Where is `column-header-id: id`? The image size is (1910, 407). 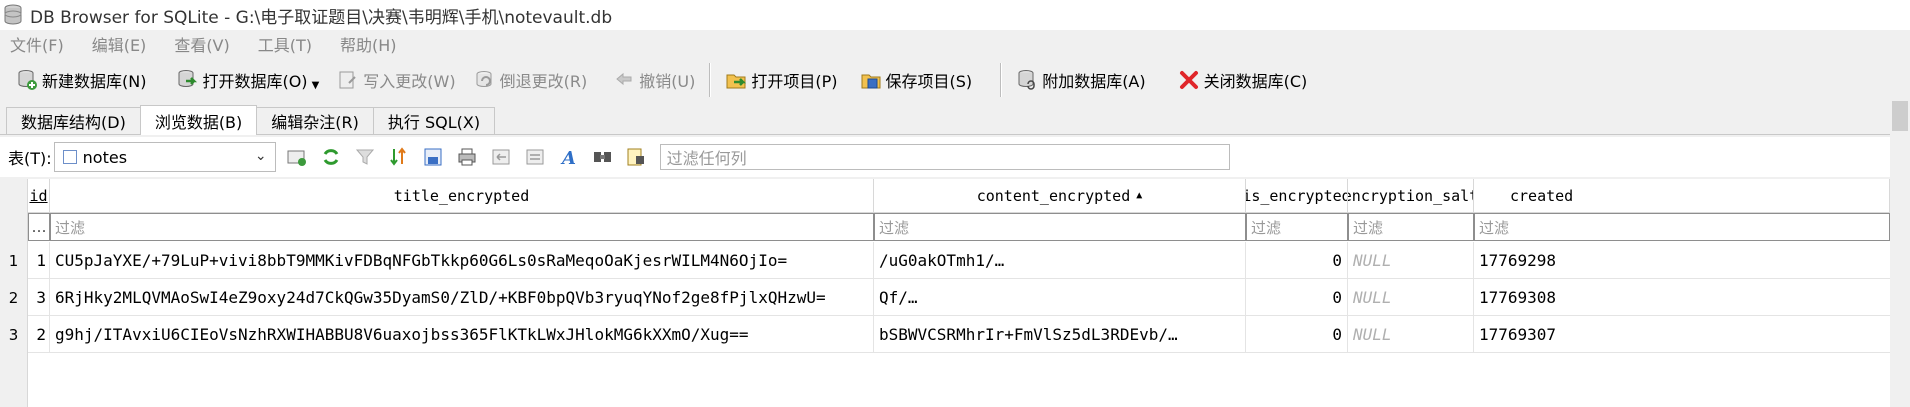
column-header-id: id is located at coordinates (39, 196).